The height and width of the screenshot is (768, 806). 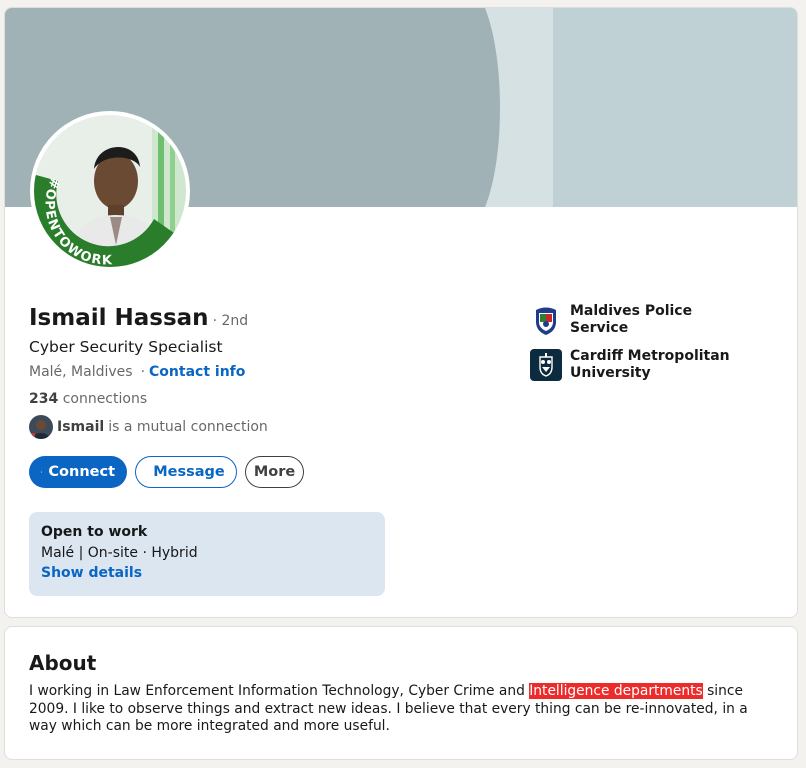 I want to click on contact-info-link: Contact info, so click(x=197, y=372).